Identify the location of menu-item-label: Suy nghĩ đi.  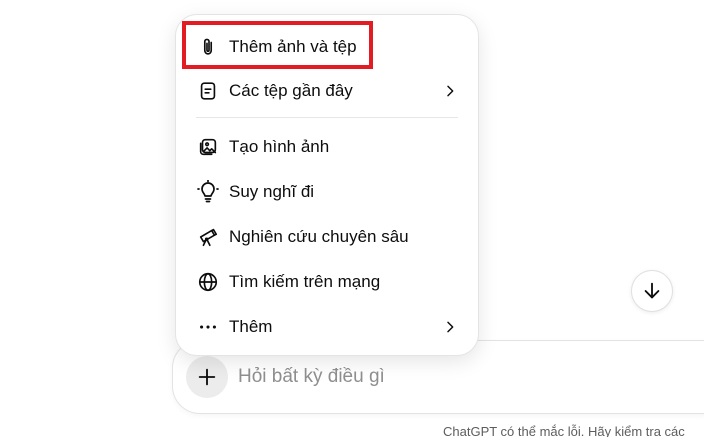
(272, 191).